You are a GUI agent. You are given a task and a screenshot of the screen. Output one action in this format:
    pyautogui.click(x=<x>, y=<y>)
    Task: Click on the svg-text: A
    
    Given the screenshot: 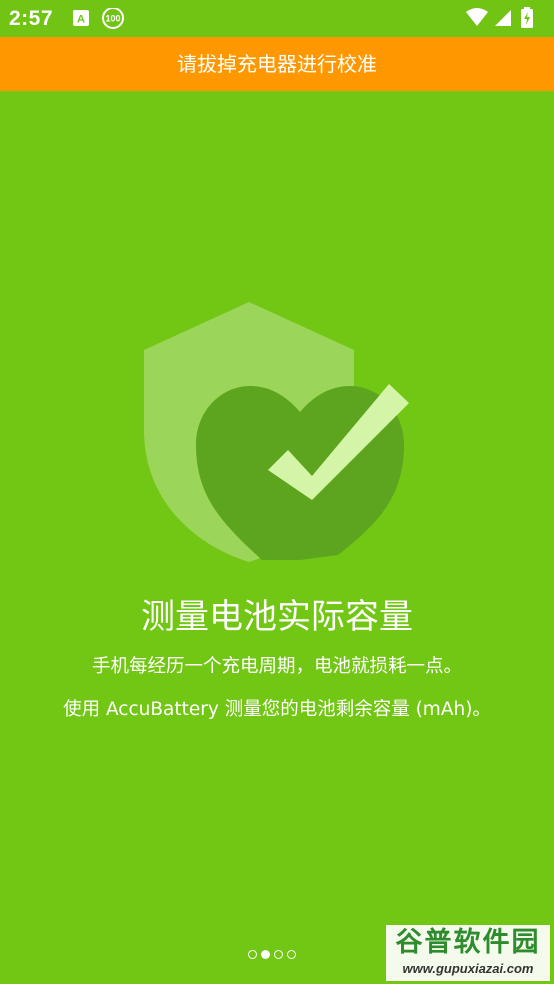 What is the action you would take?
    pyautogui.click(x=81, y=20)
    